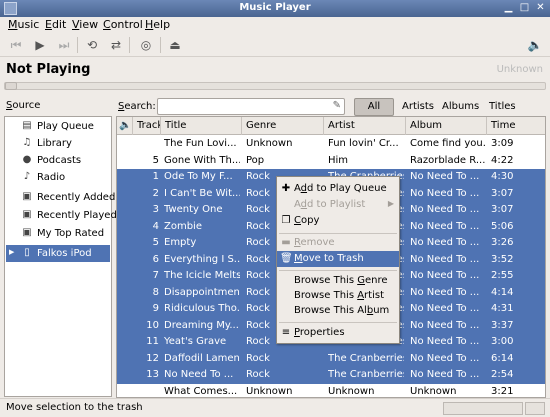  I want to click on source-item-library: ♫ Library, so click(58, 143).